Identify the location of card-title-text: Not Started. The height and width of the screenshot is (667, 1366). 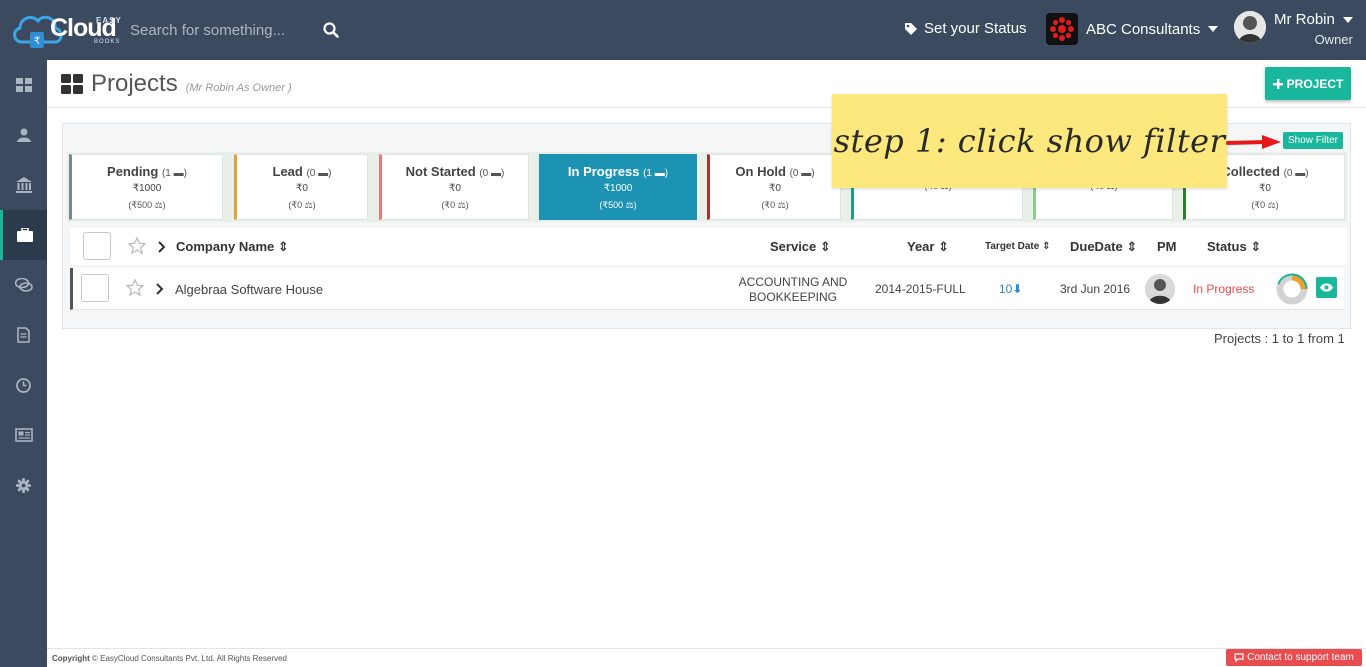
(440, 171).